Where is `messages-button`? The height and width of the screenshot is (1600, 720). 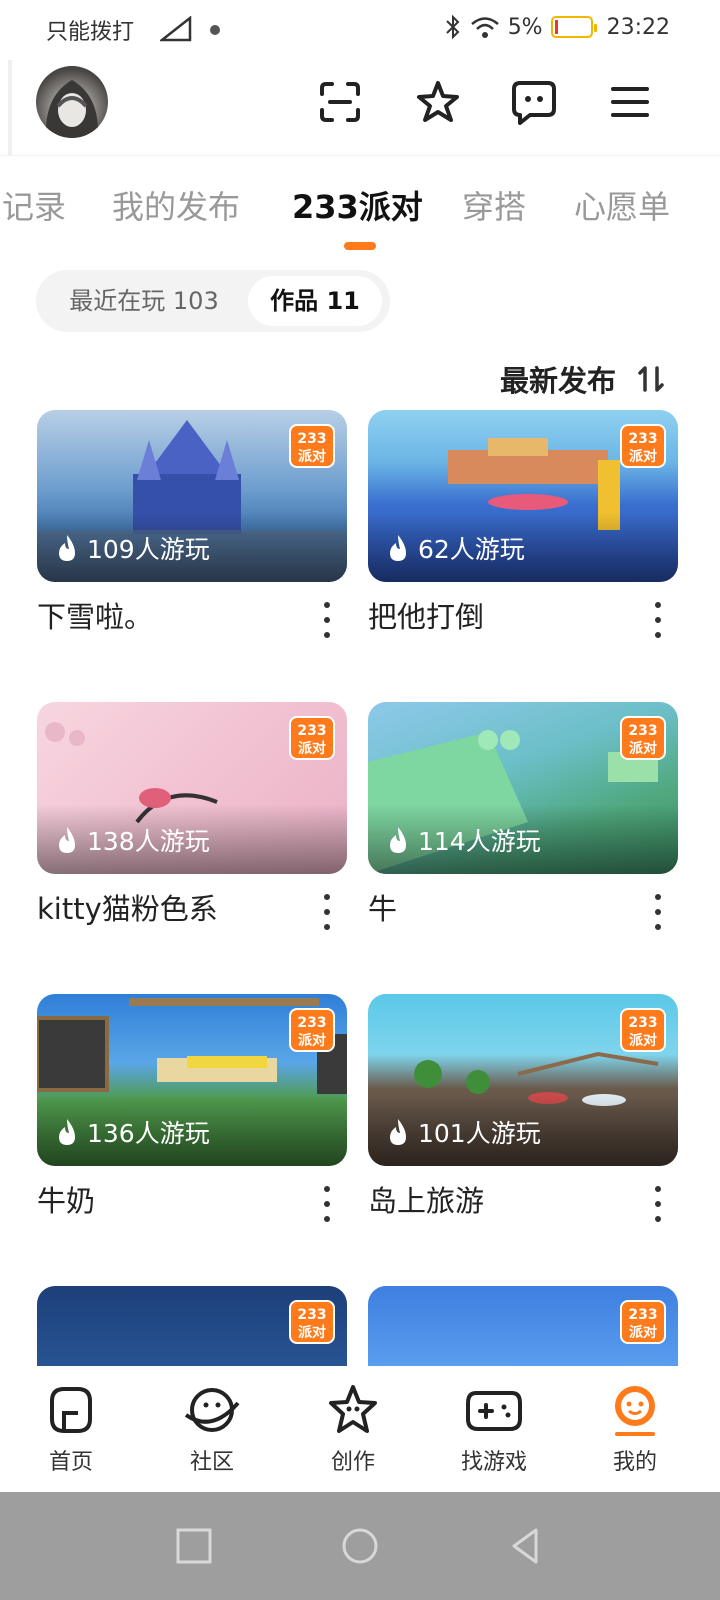
messages-button is located at coordinates (534, 102).